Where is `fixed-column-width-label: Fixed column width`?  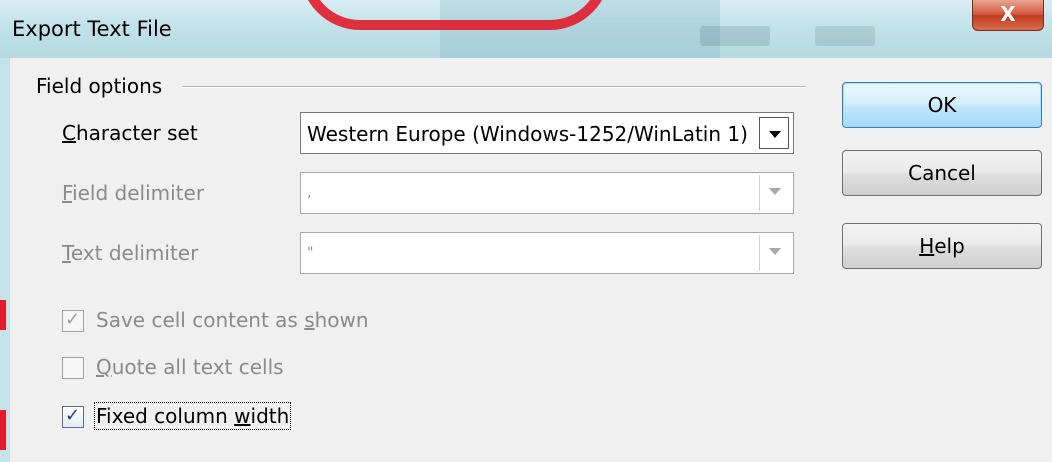 fixed-column-width-label: Fixed column width is located at coordinates (192, 416).